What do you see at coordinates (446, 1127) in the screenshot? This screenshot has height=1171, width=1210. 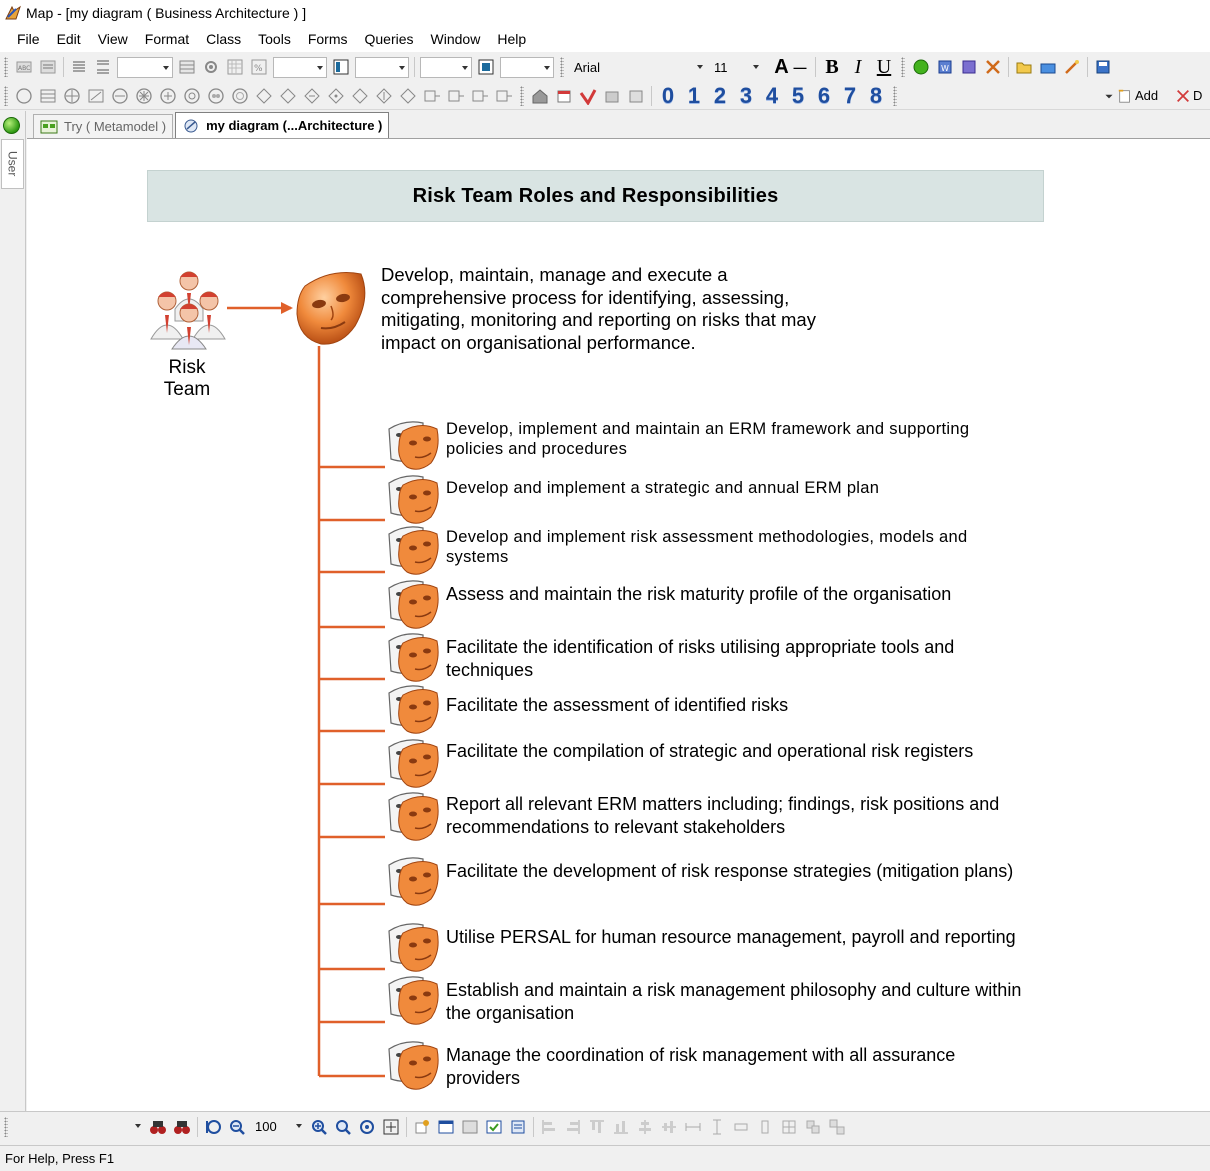 I see `window-icon` at bounding box center [446, 1127].